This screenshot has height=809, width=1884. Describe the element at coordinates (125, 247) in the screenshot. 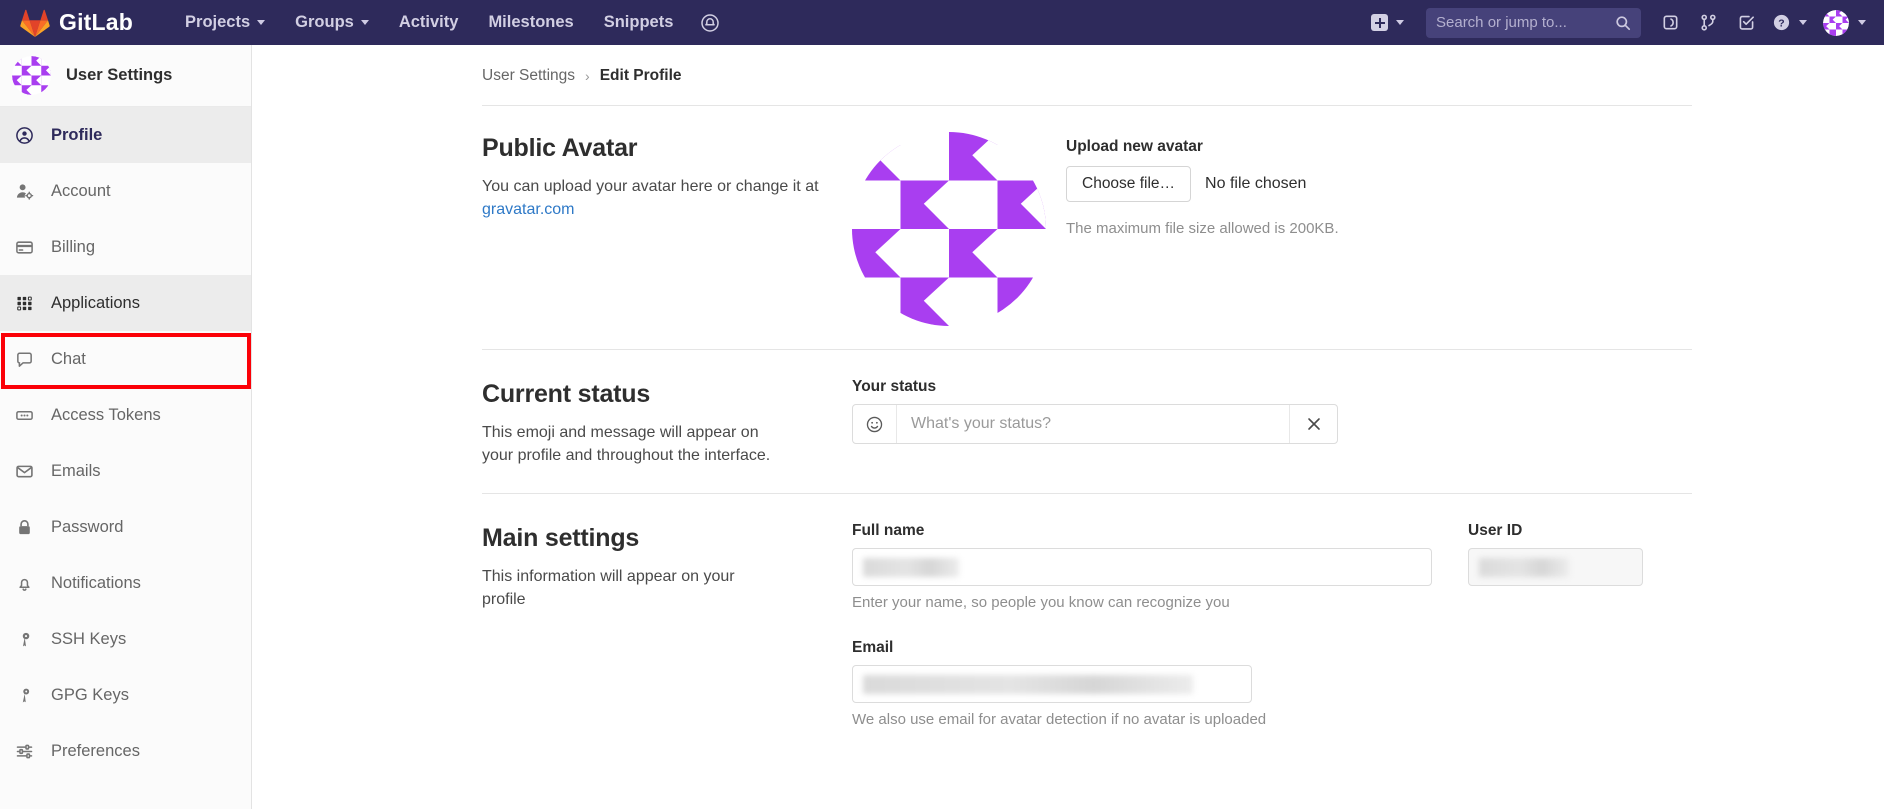

I see `sidebar-item-billing: Billing` at that location.